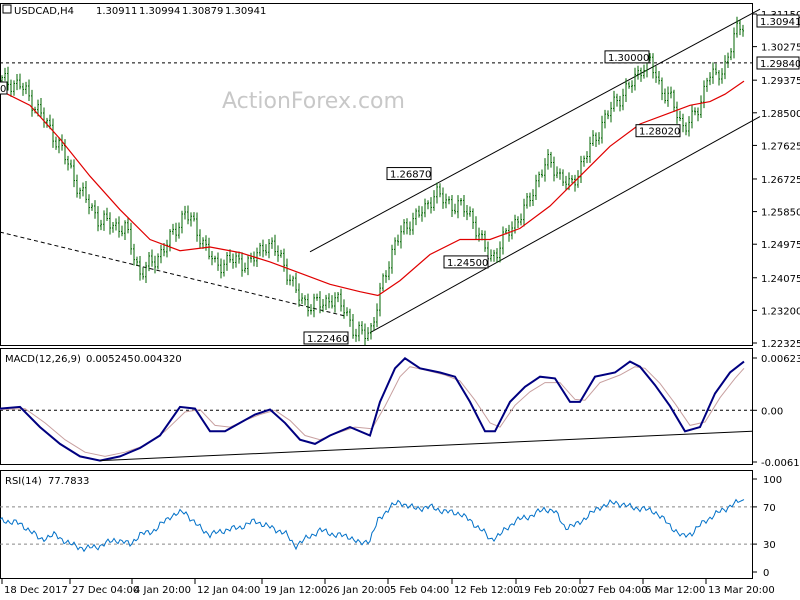 The width and height of the screenshot is (800, 600). What do you see at coordinates (68, 481) in the screenshot?
I see `rsi-header-value: 77.7833` at bounding box center [68, 481].